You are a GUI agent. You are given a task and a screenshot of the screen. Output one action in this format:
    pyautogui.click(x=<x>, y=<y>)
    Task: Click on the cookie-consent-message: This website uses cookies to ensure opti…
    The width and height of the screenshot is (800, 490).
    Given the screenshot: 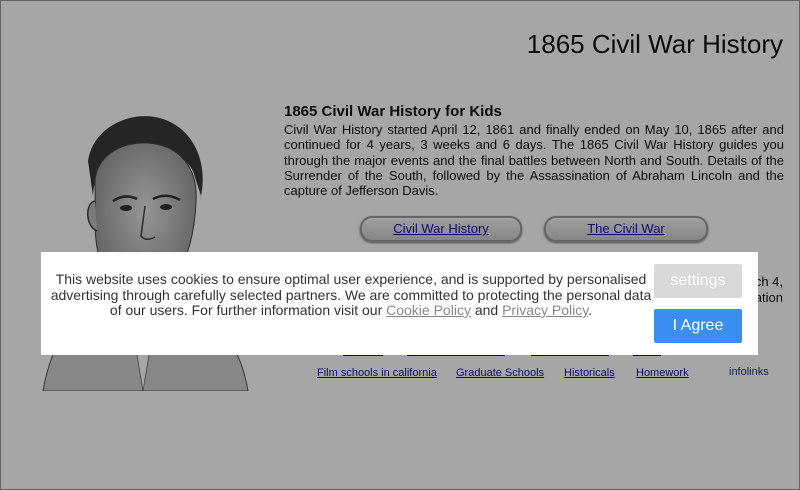 What is the action you would take?
    pyautogui.click(x=351, y=295)
    